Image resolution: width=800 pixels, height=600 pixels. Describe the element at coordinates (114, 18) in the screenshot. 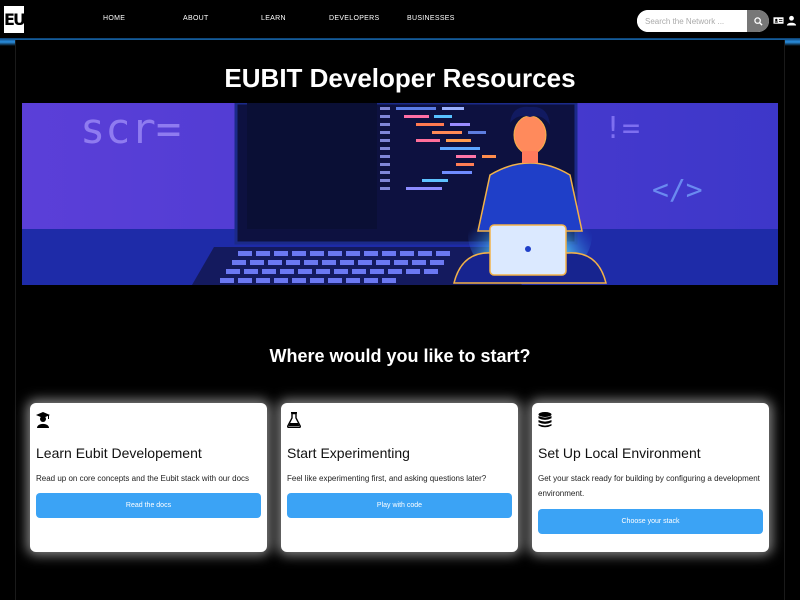

I see `nav-home: HOME` at that location.